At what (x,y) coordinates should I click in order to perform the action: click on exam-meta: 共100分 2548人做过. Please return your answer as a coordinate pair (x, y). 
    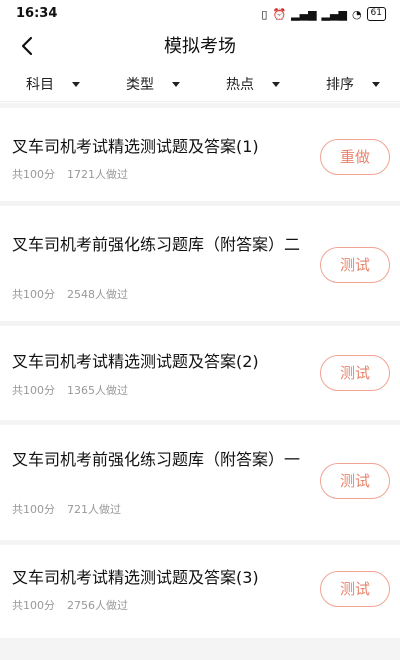
    Looking at the image, I should click on (70, 294).